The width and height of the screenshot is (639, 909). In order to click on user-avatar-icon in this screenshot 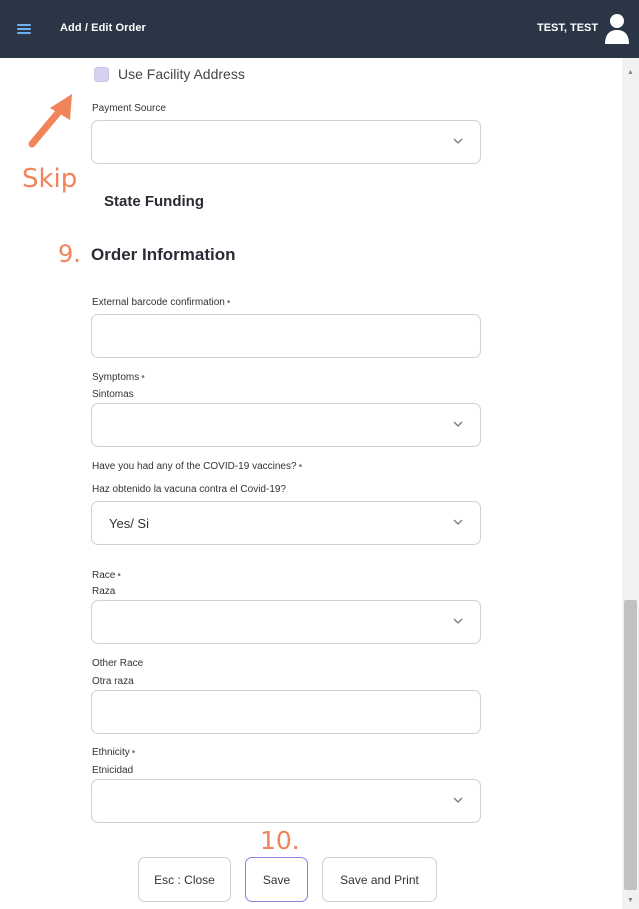, I will do `click(617, 29)`.